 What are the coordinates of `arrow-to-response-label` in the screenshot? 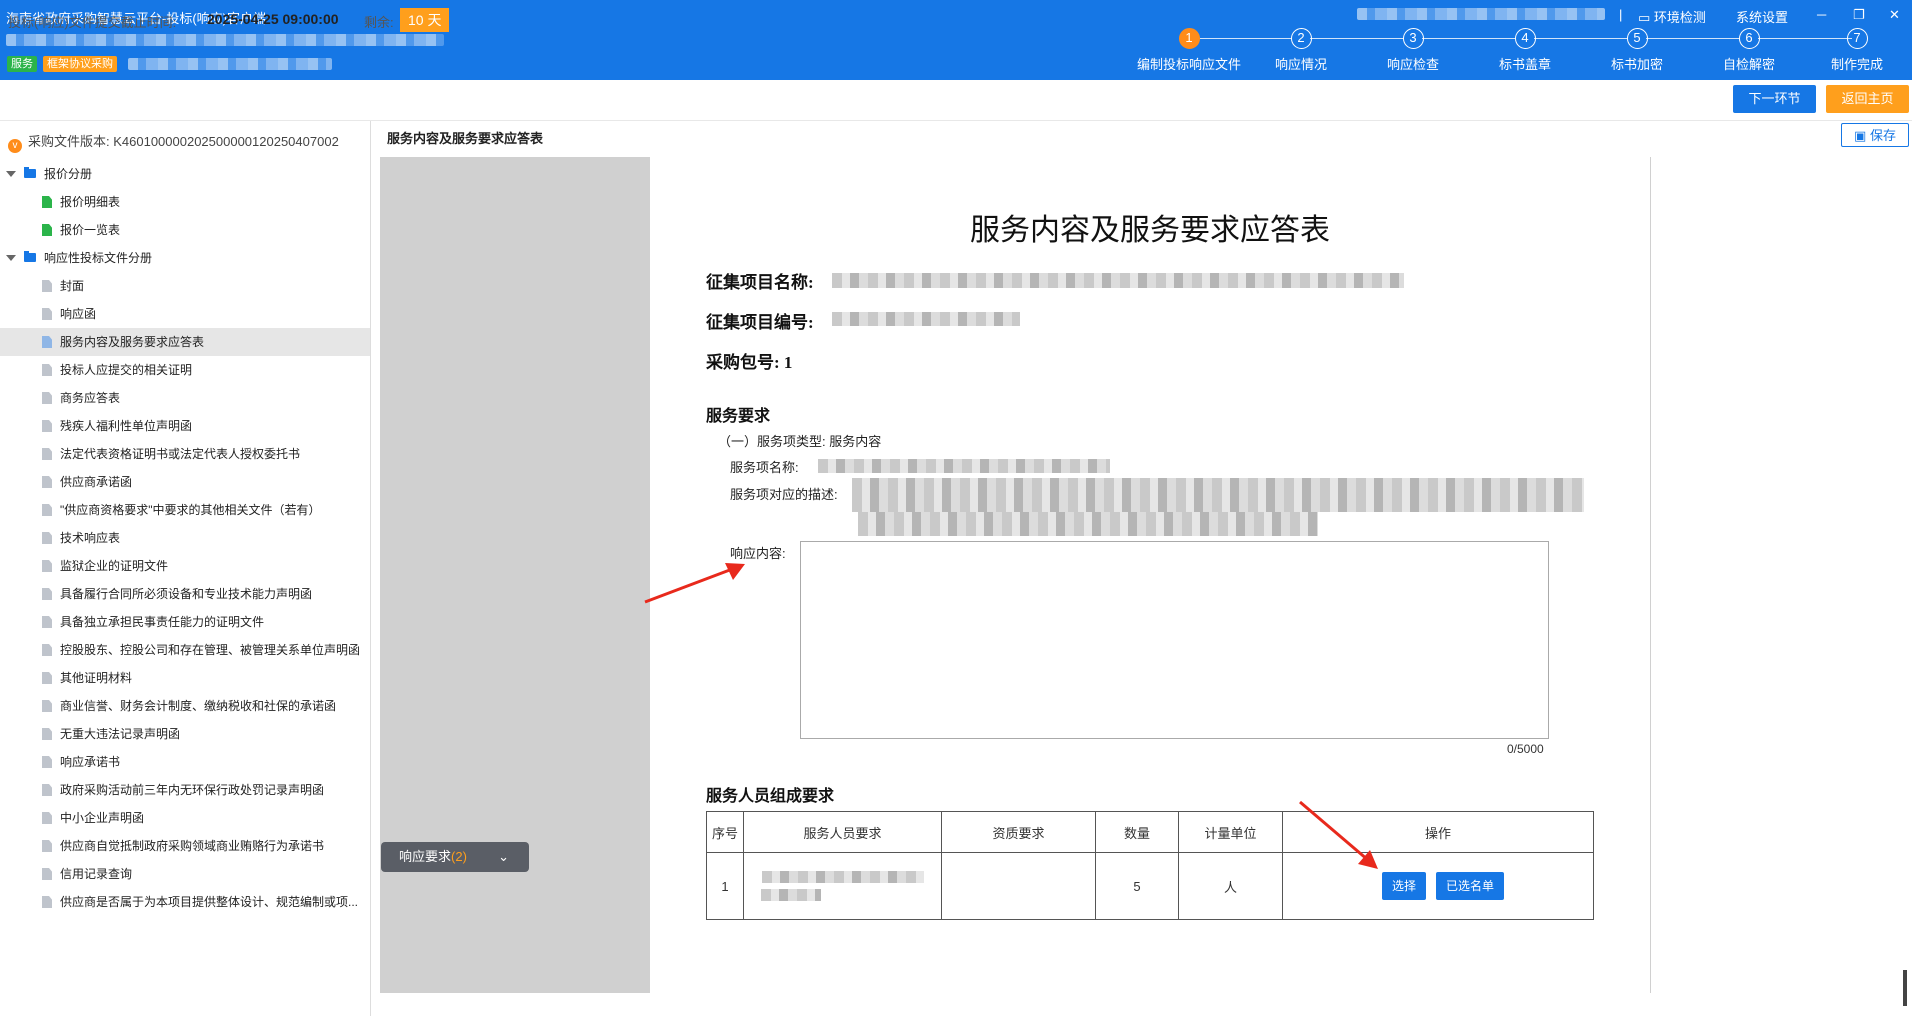 It's located at (690, 585).